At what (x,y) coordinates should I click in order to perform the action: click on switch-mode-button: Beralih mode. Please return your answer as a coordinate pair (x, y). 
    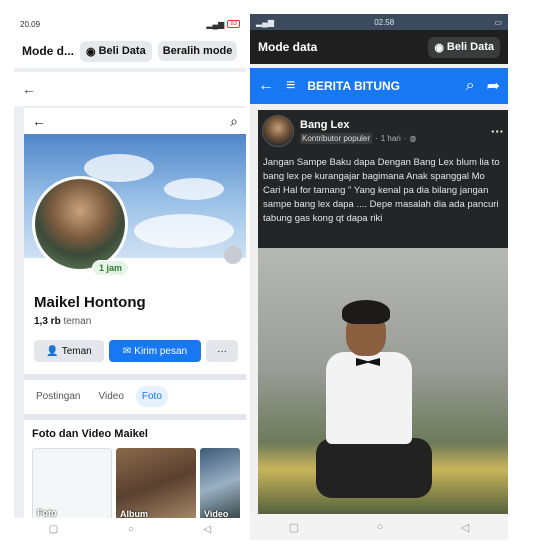
    Looking at the image, I should click on (197, 51).